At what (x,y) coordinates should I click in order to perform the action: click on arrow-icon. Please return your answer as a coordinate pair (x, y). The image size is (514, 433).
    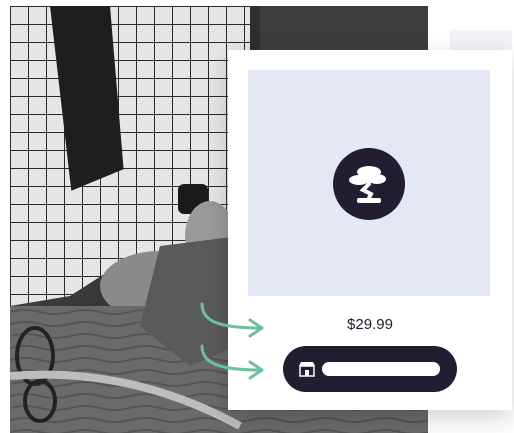
    Looking at the image, I should click on (232, 341).